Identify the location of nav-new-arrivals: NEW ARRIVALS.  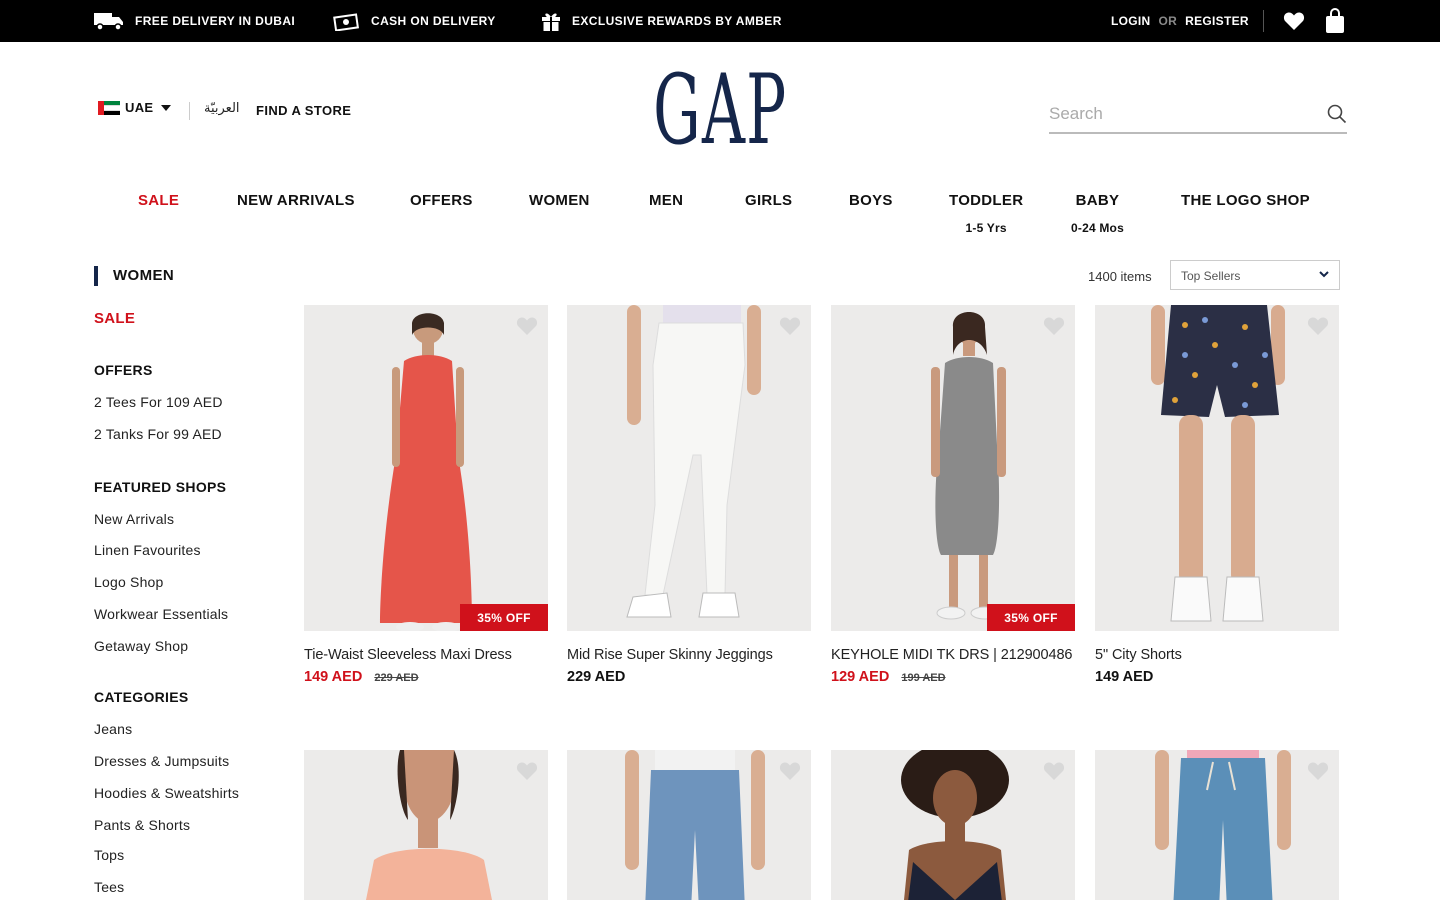
(296, 200).